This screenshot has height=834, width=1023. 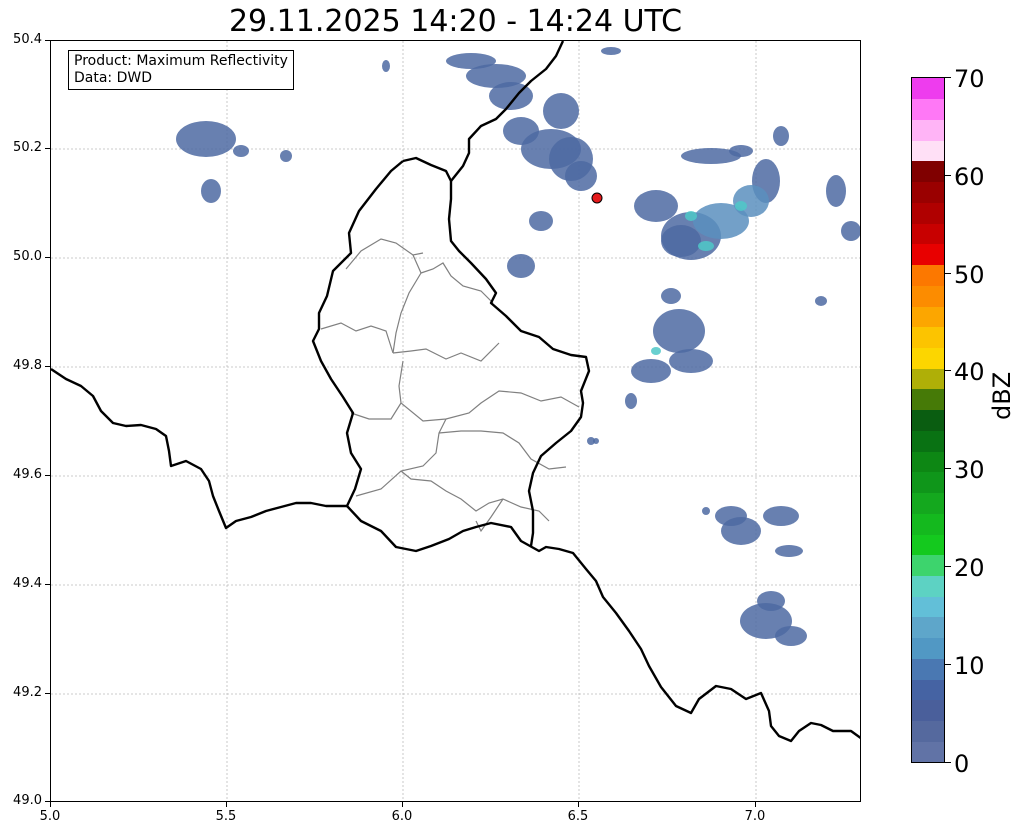 What do you see at coordinates (357, 333) in the screenshot?
I see `border-luxembourg-west` at bounding box center [357, 333].